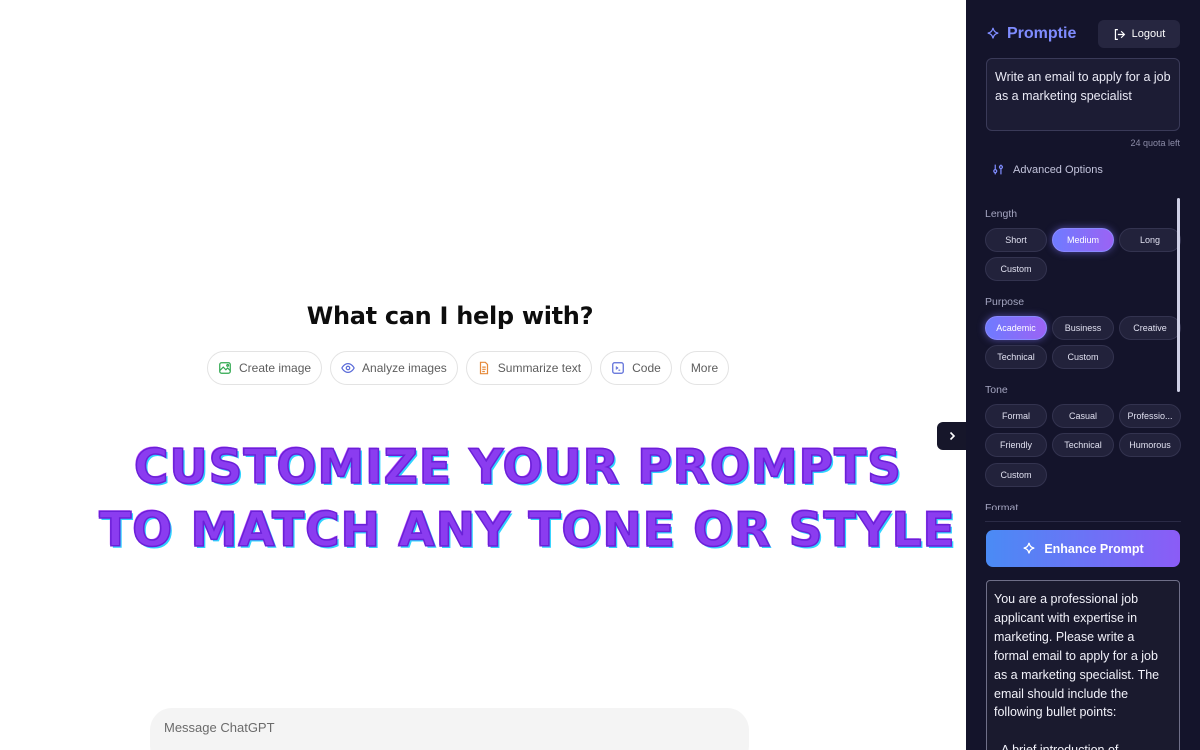 The width and height of the screenshot is (1200, 750). What do you see at coordinates (1155, 143) in the screenshot?
I see `quota-counter: 24 quota left` at bounding box center [1155, 143].